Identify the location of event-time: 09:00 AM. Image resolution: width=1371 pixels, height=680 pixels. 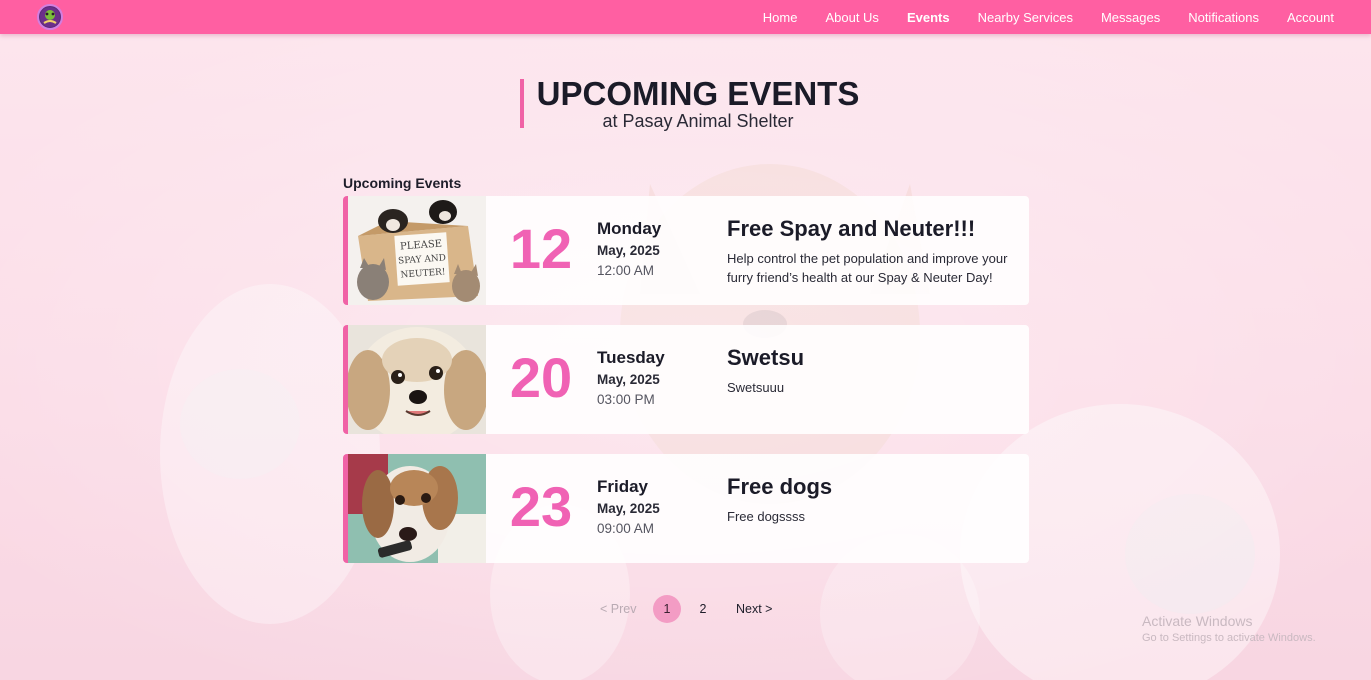
(626, 528).